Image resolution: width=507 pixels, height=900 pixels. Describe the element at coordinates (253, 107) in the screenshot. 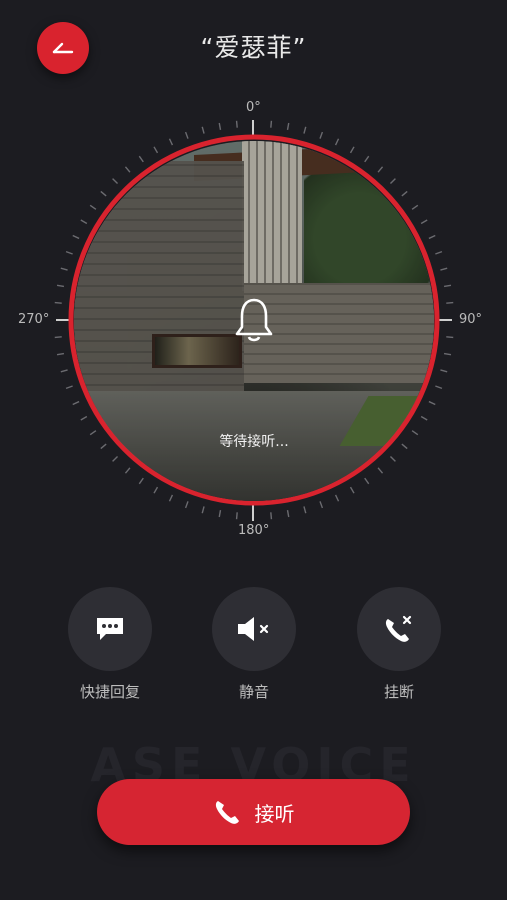

I see `degree-label-0: 0°` at that location.